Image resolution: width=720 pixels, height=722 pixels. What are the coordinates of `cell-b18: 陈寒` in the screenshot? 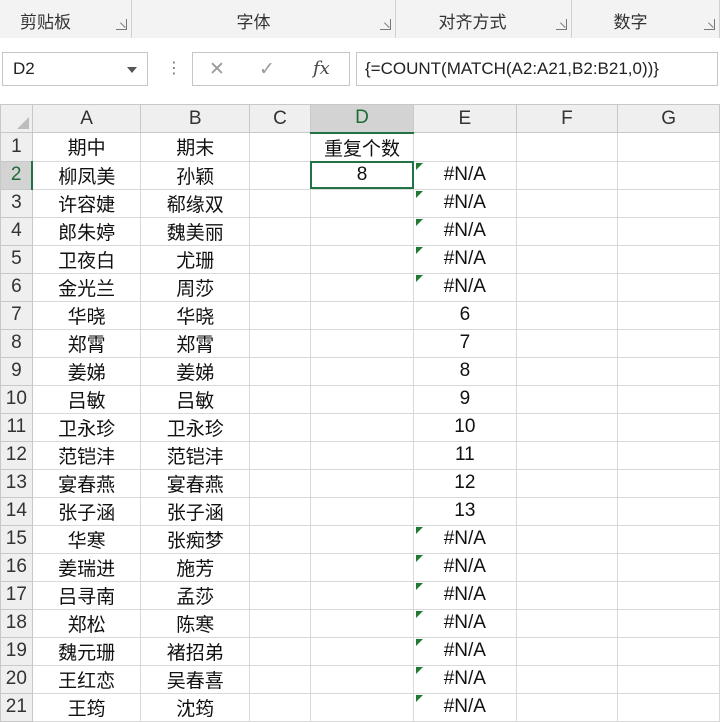 It's located at (195, 623).